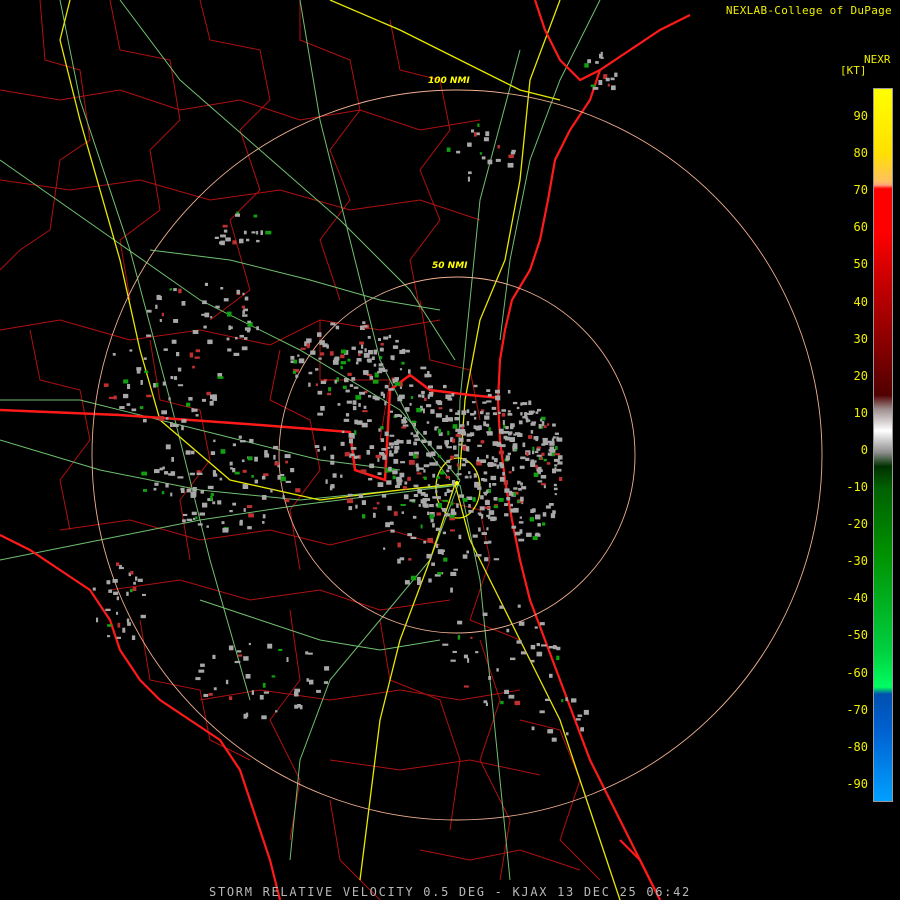 The image size is (900, 900). What do you see at coordinates (250, 427) in the screenshot?
I see `state-boundaries` at bounding box center [250, 427].